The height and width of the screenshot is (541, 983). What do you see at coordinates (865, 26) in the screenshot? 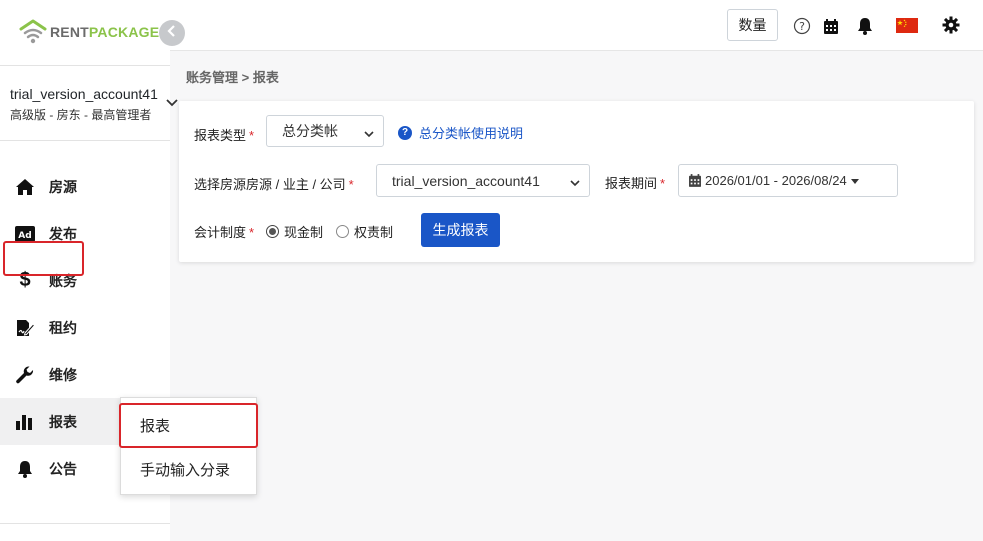
I see `notification-bell-icon` at bounding box center [865, 26].